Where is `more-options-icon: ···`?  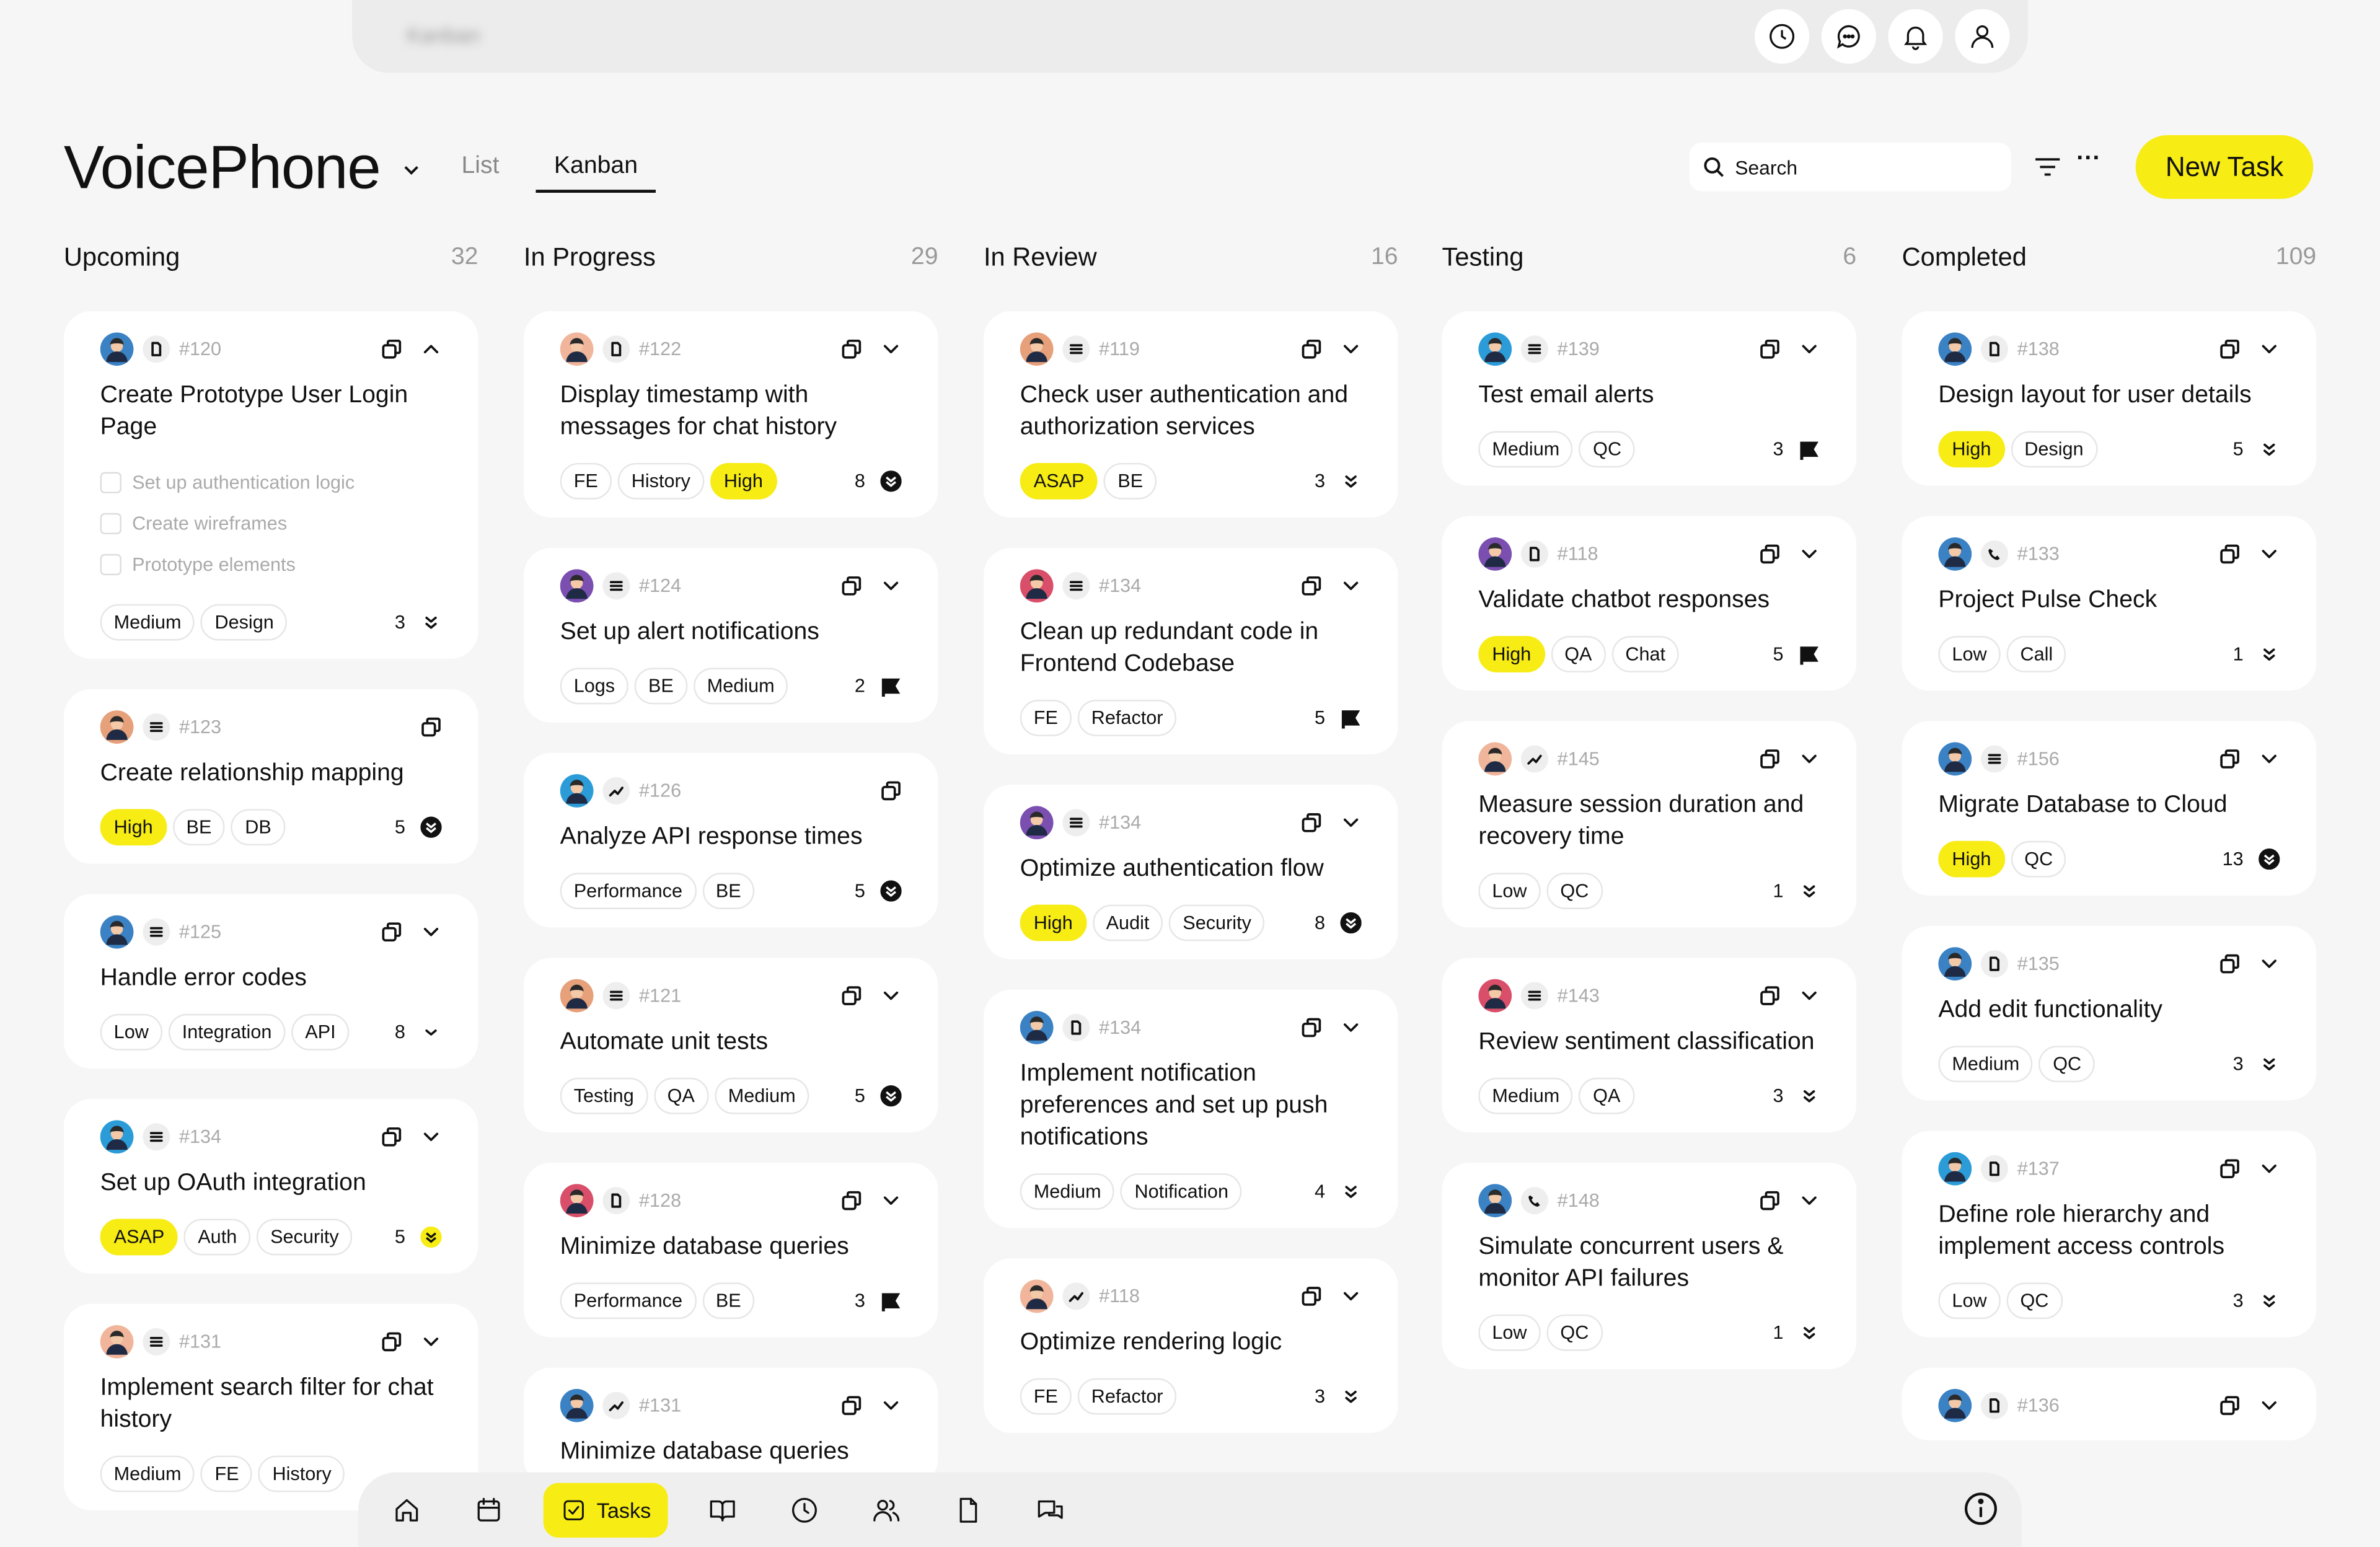
more-options-icon: ··· is located at coordinates (2088, 159).